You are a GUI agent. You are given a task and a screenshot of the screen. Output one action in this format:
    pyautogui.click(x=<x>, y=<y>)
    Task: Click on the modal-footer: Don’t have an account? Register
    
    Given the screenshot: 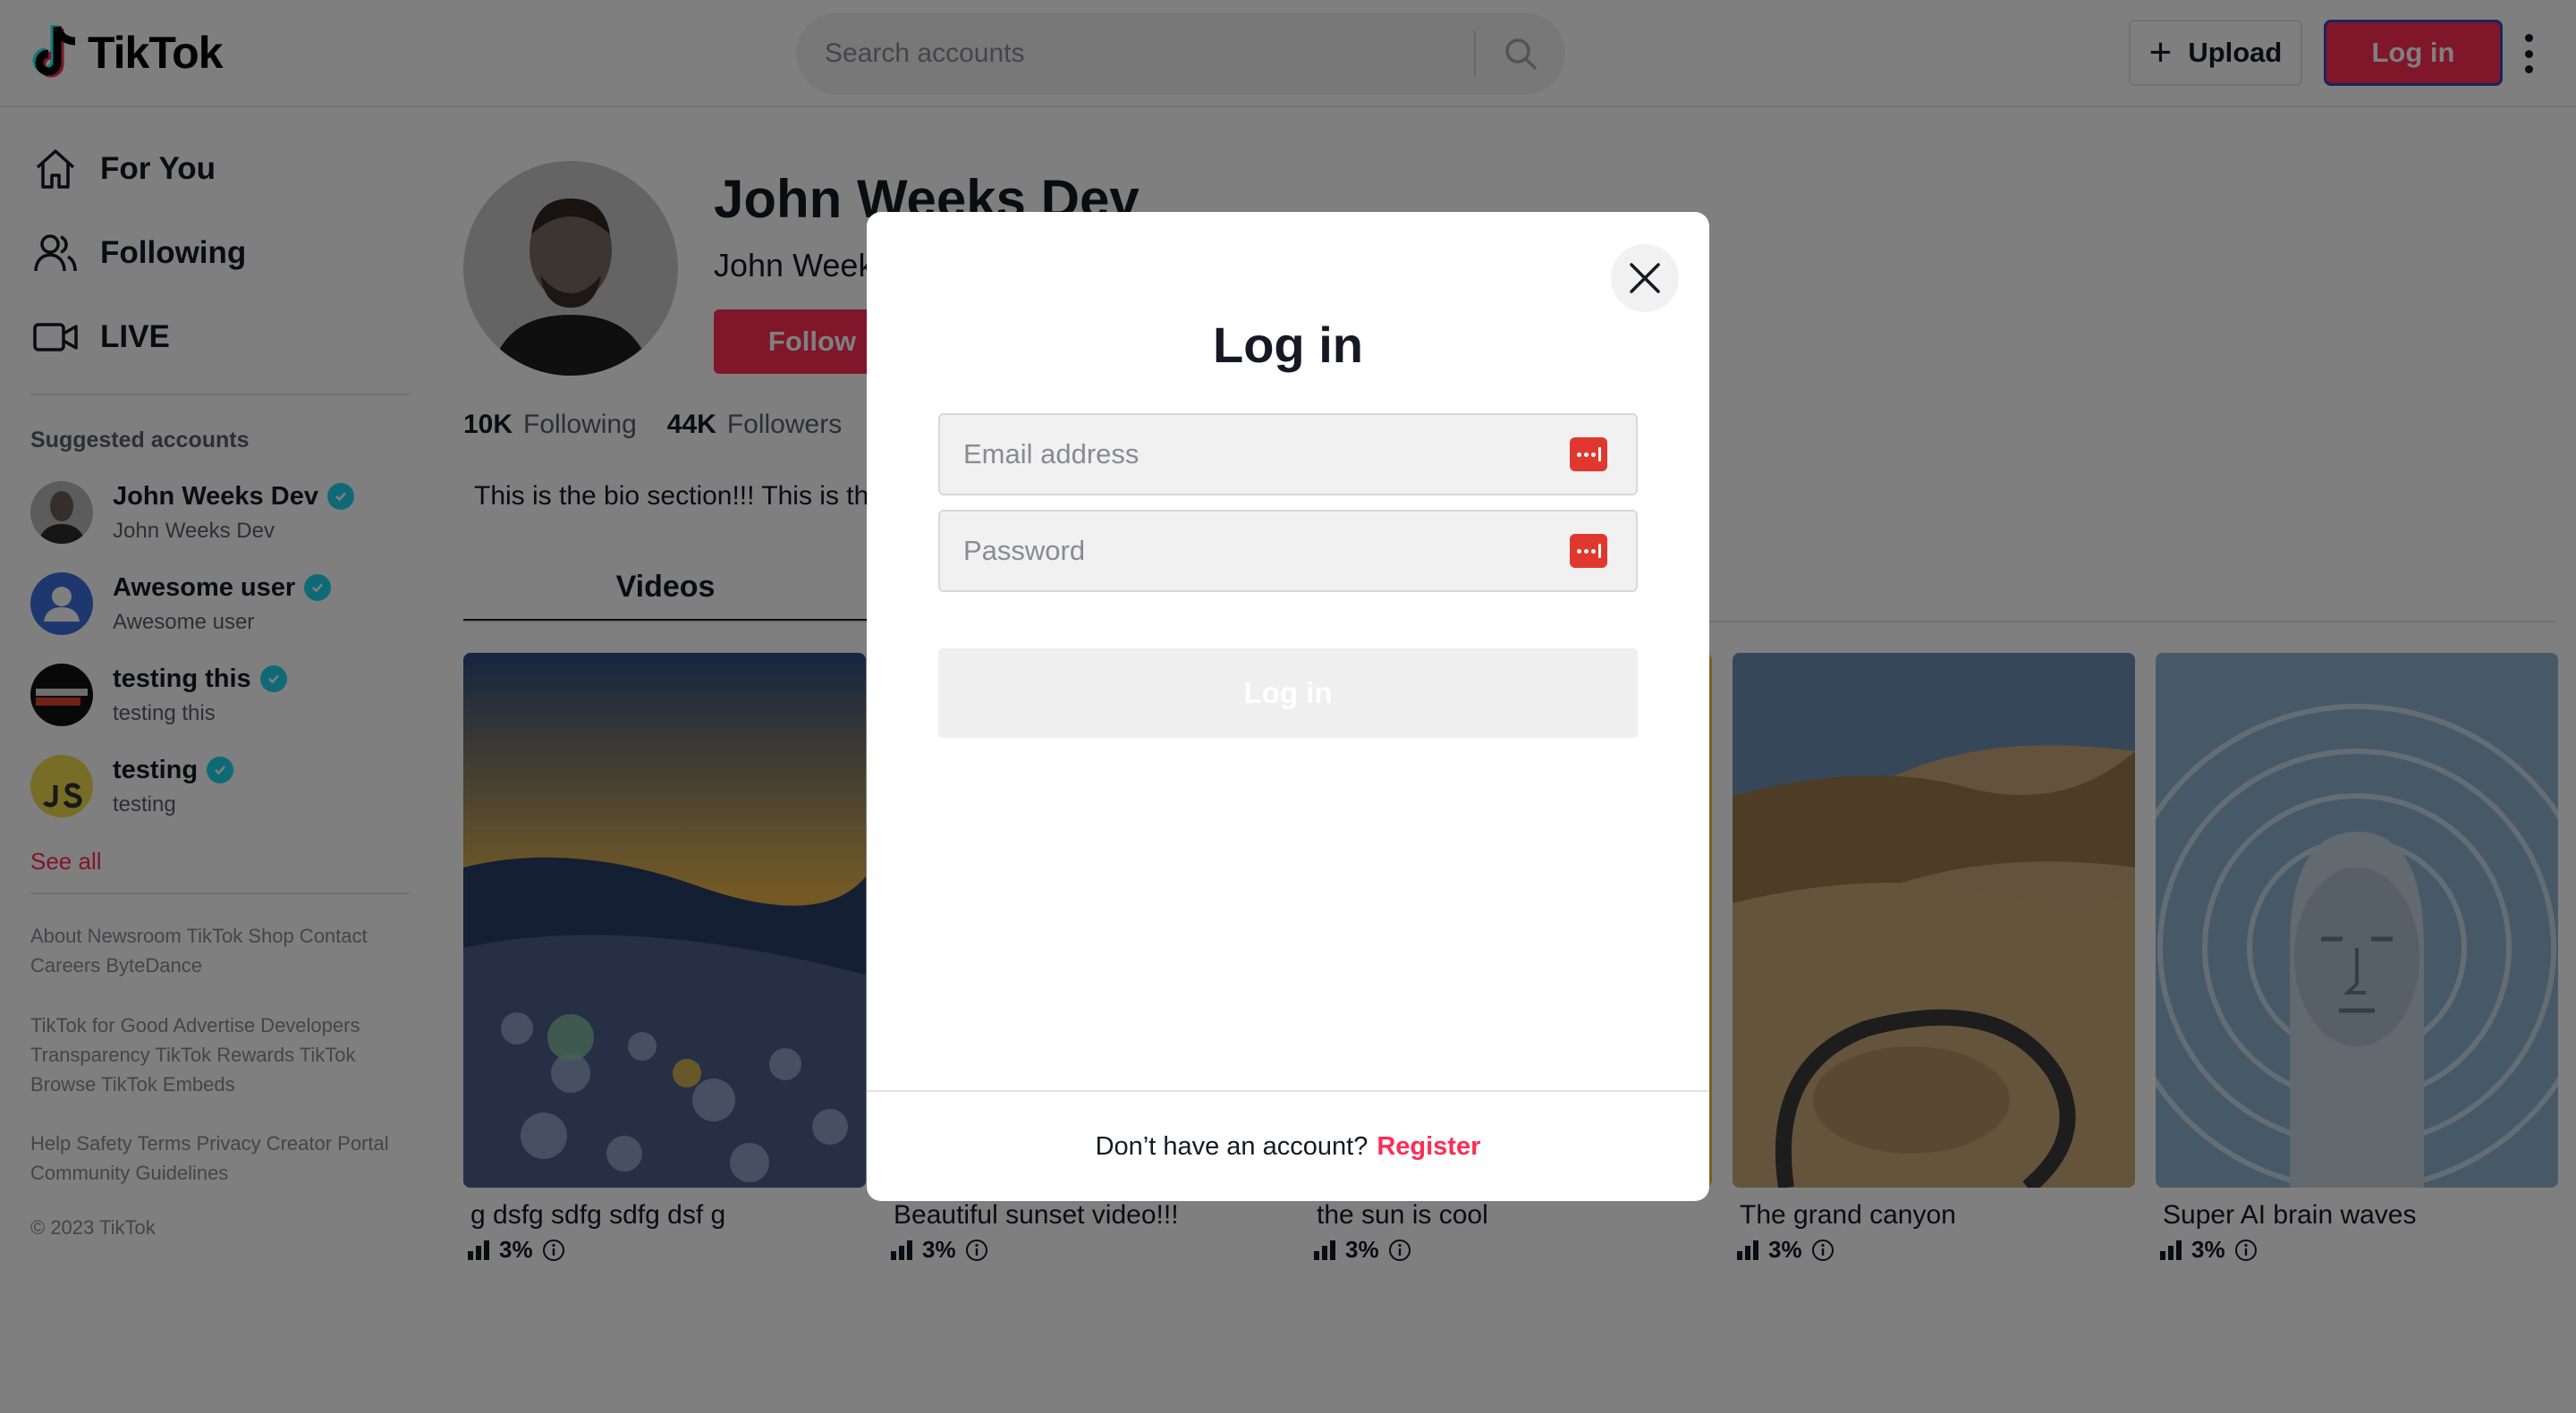 What is the action you would take?
    pyautogui.click(x=1288, y=1145)
    